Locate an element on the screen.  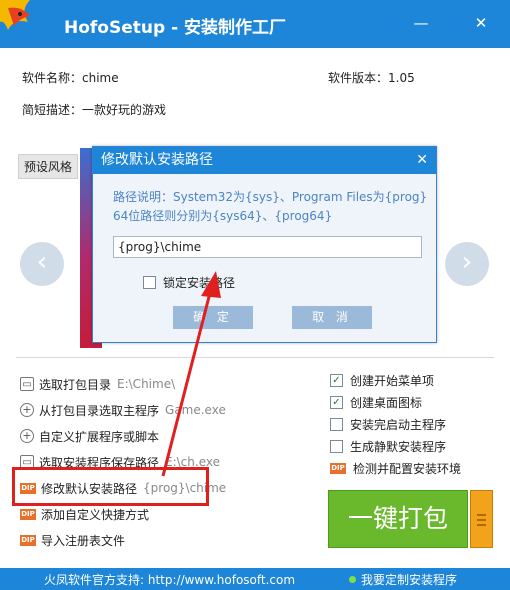
op-select-main-program: + 从打包目录选取主程序 Game.exe is located at coordinates (123, 410).